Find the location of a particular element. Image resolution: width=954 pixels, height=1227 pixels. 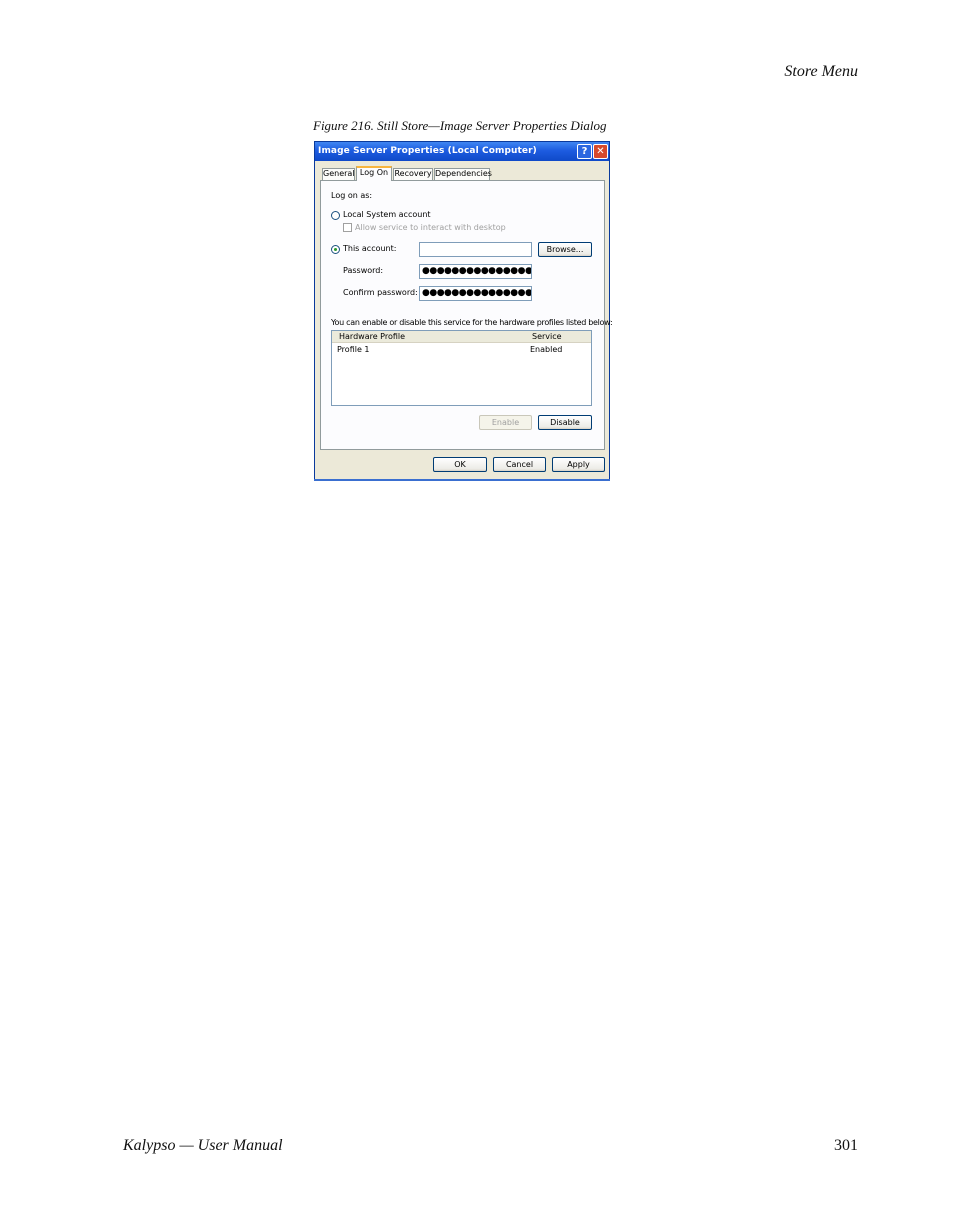

service-cell: Enabled is located at coordinates (546, 349).